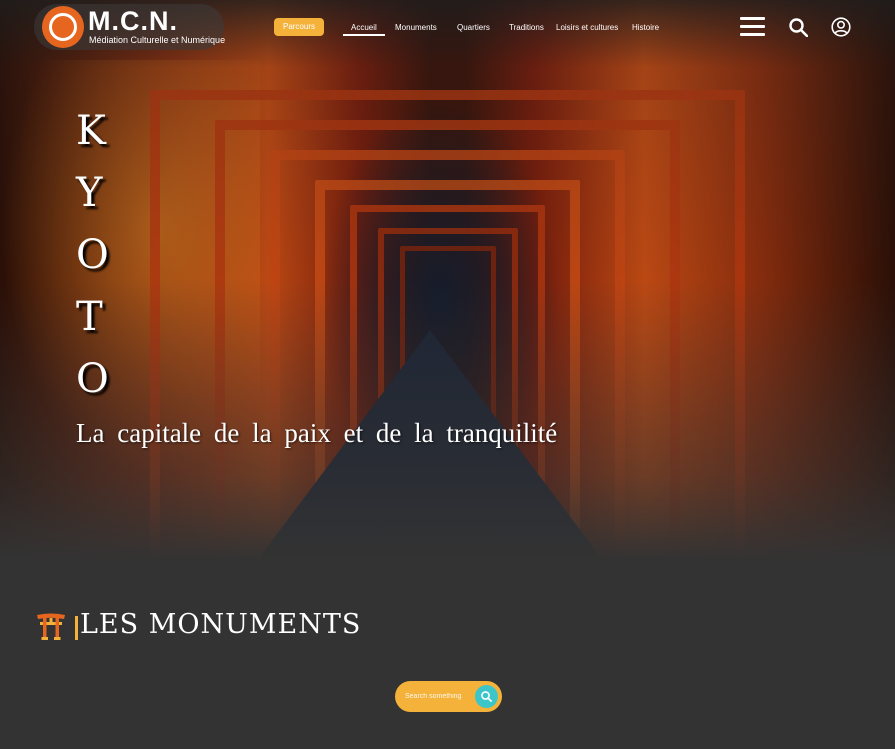  I want to click on hero-letter: T, so click(89, 317).